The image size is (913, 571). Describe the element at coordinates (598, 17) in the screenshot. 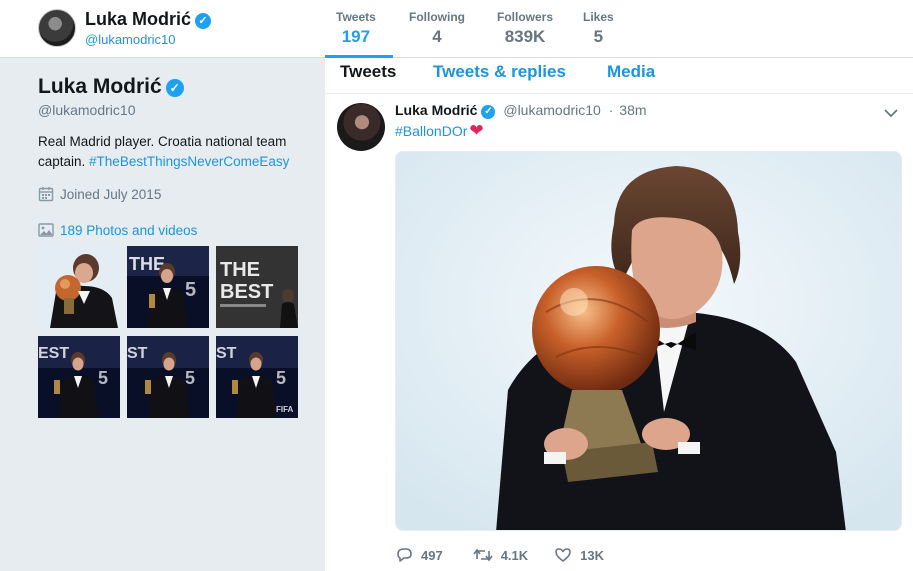

I see `stat-likes-label: Likes` at that location.